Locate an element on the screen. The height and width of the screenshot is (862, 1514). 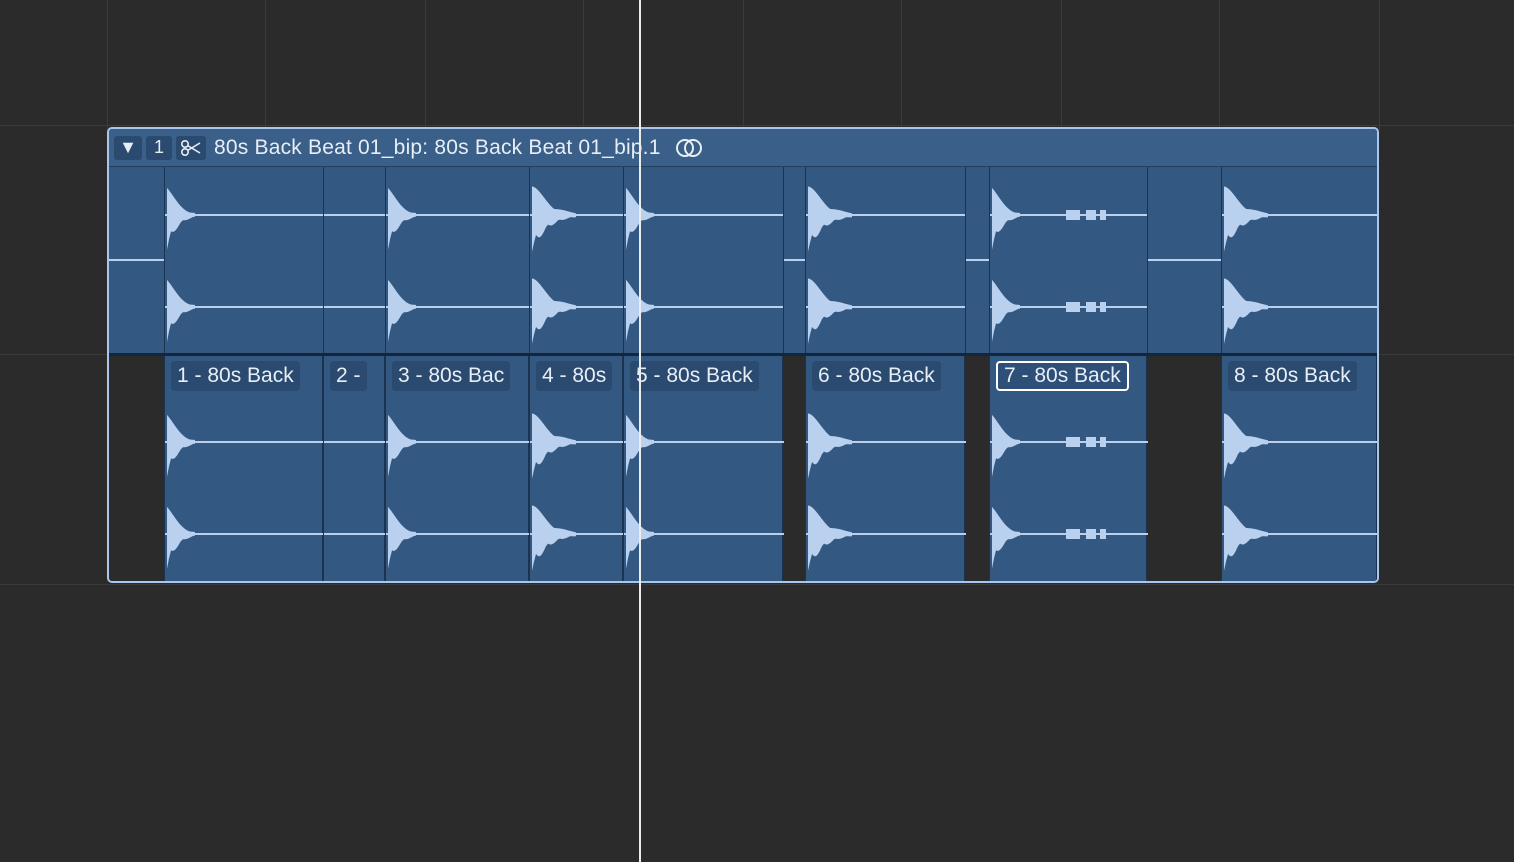
take-slice: 5 - 80s Back is located at coordinates (703, 468).